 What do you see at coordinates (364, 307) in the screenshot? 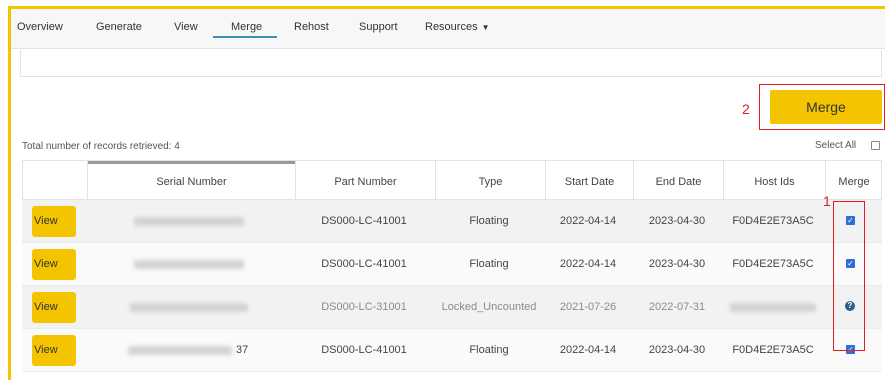
I see `part-number-cell: DS000-LC-31001` at bounding box center [364, 307].